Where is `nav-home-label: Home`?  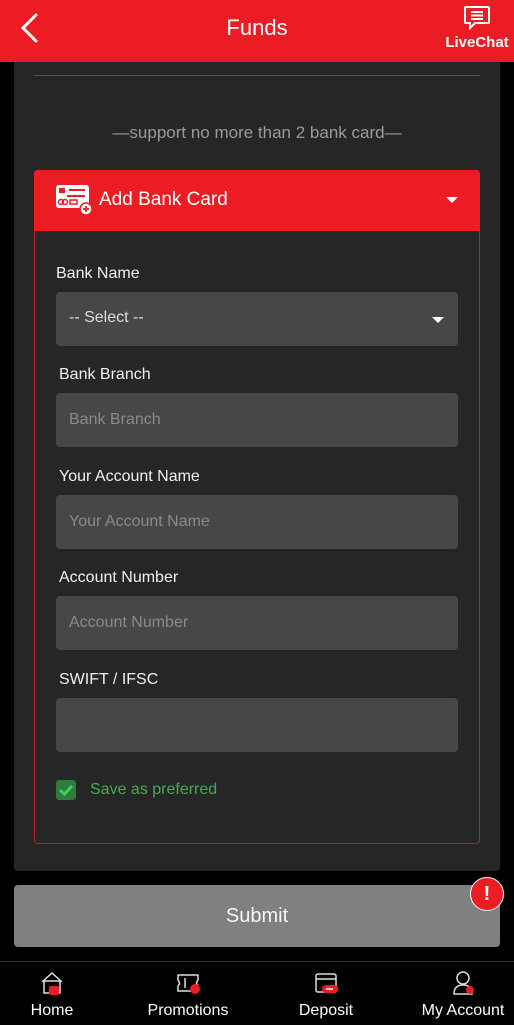 nav-home-label: Home is located at coordinates (52, 1010).